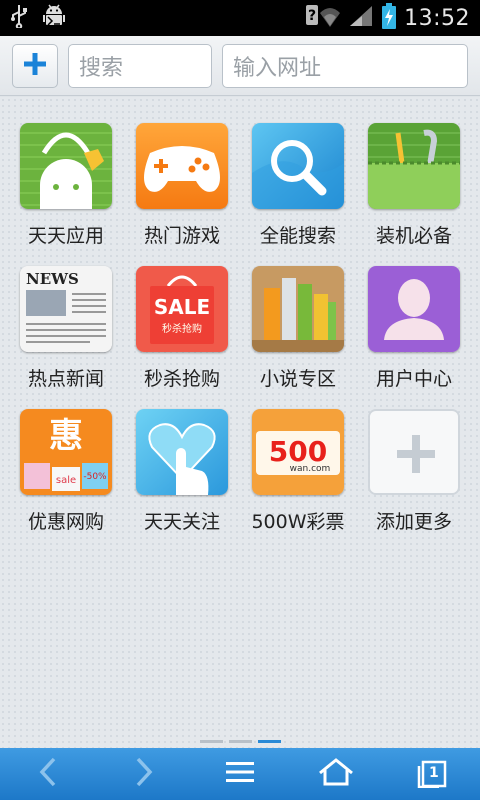 The height and width of the screenshot is (800, 480). I want to click on tile-label: 全能搜索, so click(297, 236).